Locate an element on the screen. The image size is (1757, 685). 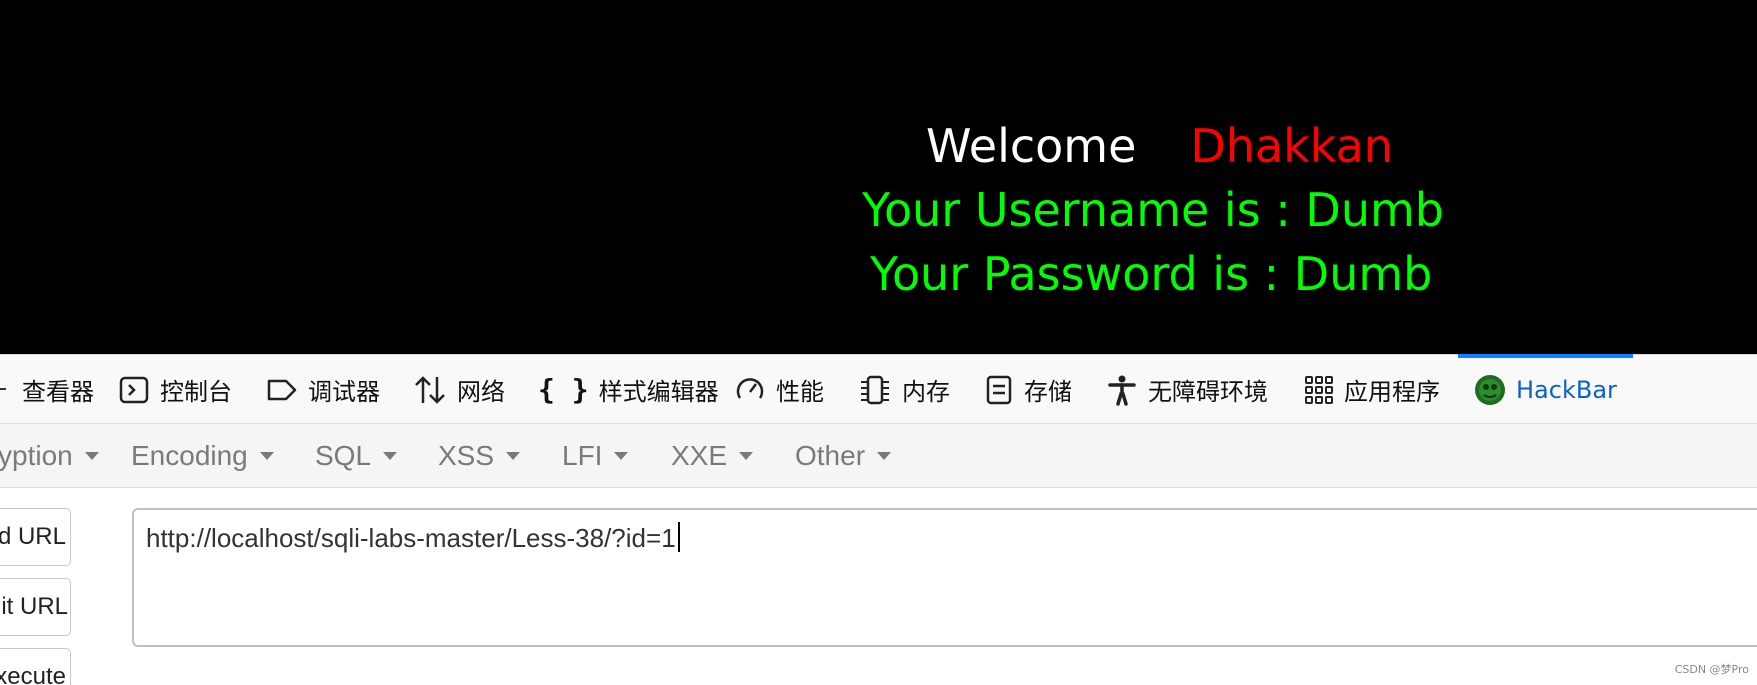
tab-label: 应用程序 is located at coordinates (1392, 392).